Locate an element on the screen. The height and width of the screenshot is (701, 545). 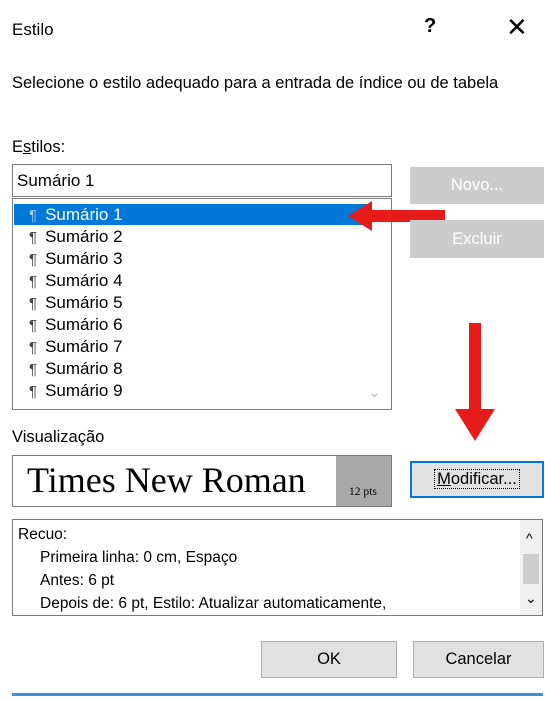
styles-label: Estilos: is located at coordinates (38, 147).